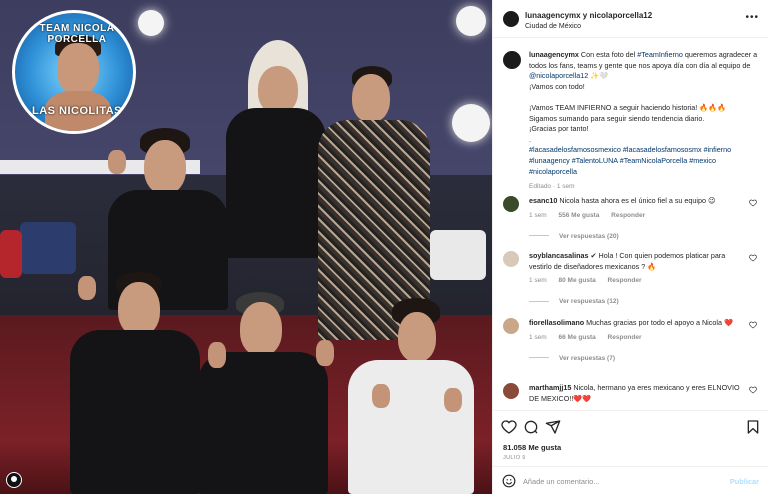  What do you see at coordinates (552, 187) in the screenshot?
I see `caption-meta: Editado · 1 sem` at bounding box center [552, 187].